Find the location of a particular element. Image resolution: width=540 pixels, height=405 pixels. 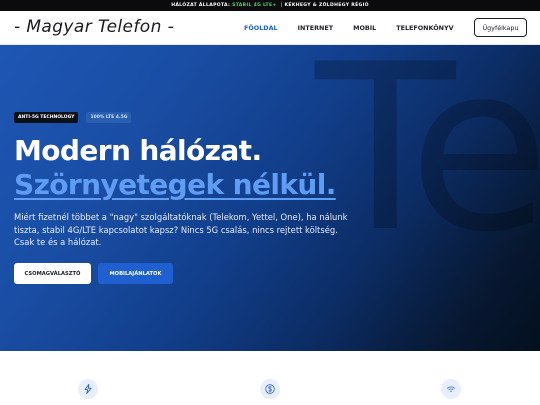

hero-badges: ANTI-5G TECHNOLOGY 100% LTE 4.5G is located at coordinates (76, 117).